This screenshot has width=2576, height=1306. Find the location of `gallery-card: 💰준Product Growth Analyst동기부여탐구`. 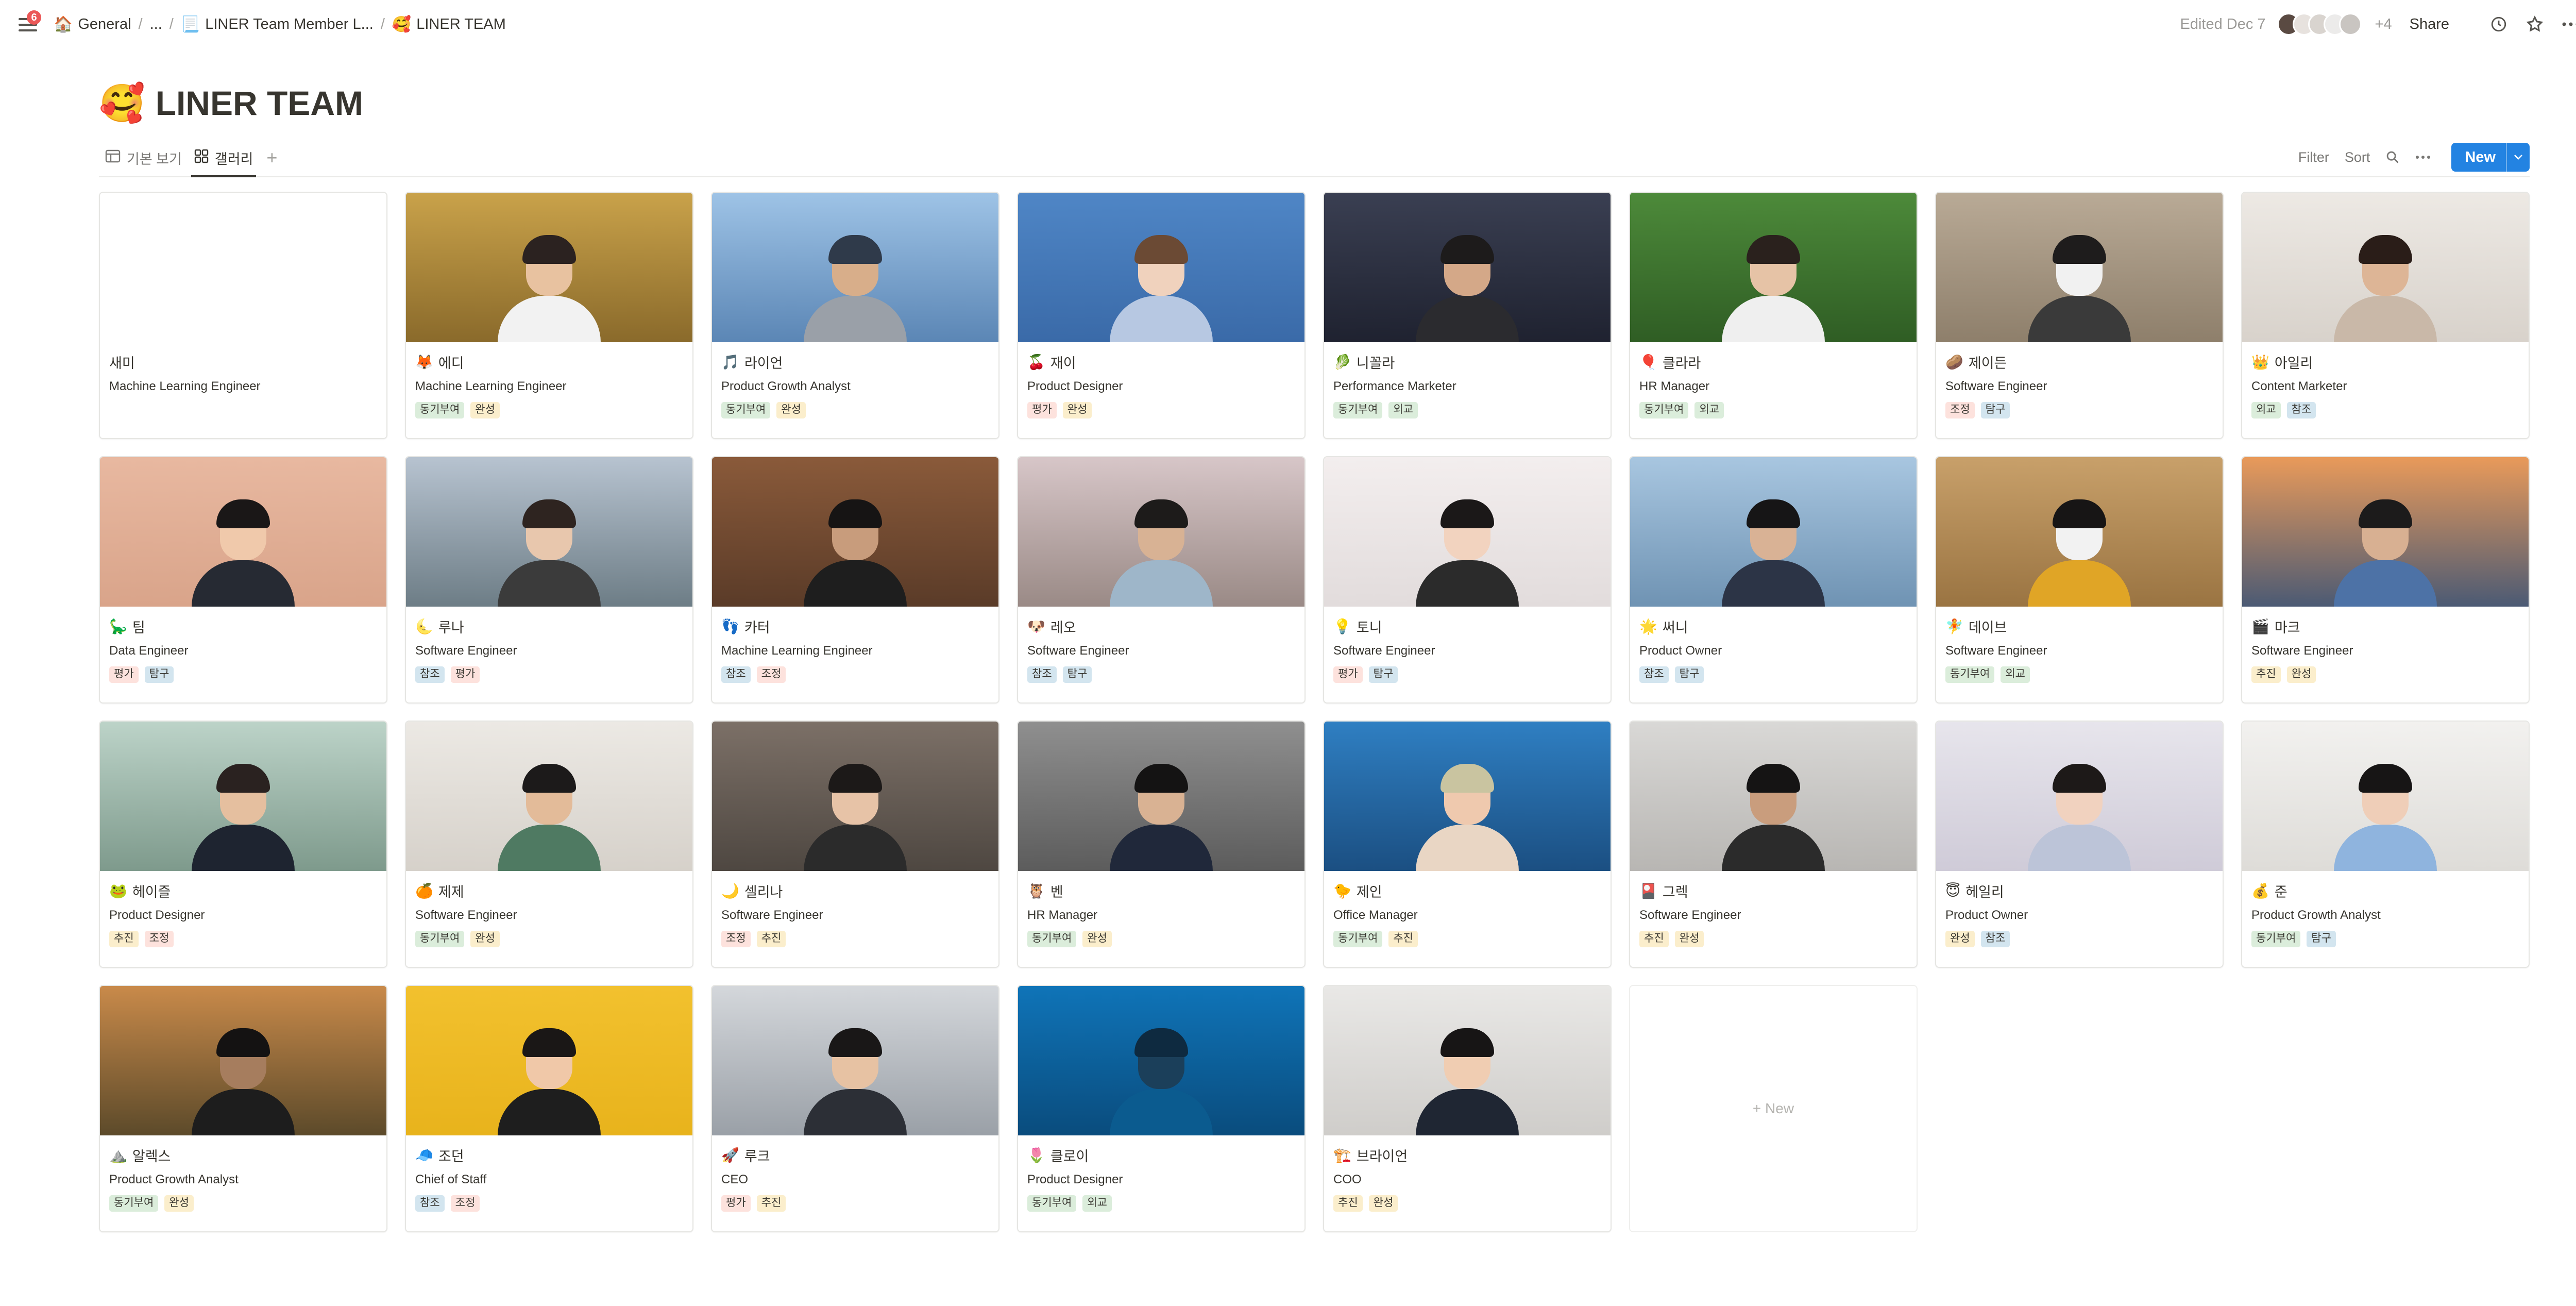

gallery-card: 💰준Product Growth Analyst동기부여탐구 is located at coordinates (2385, 844).